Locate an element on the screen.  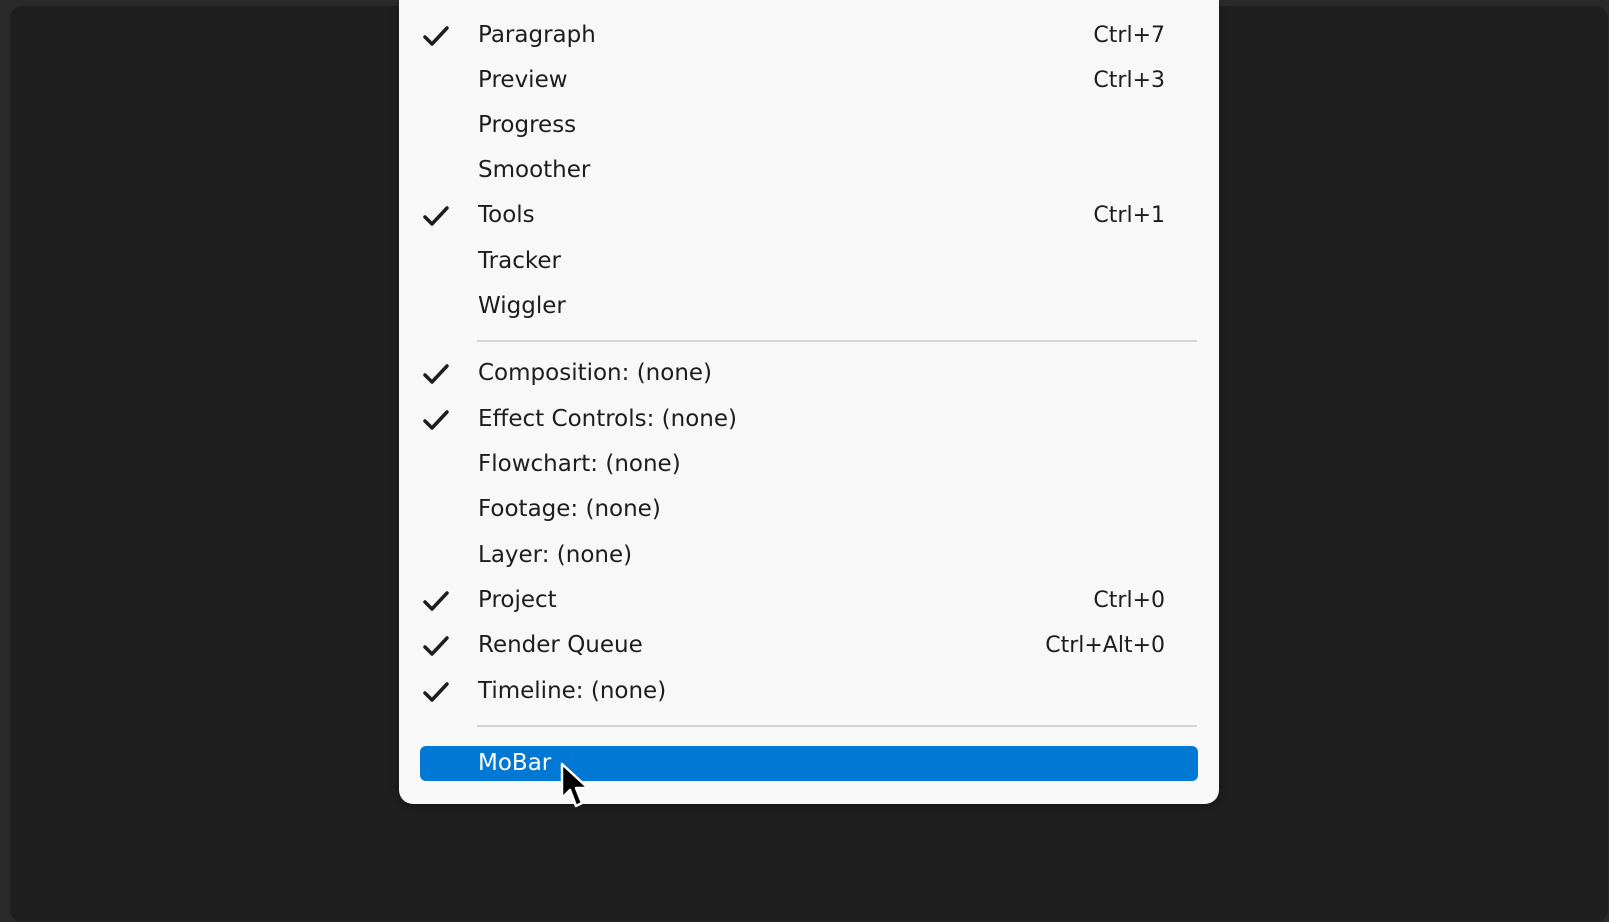
menu-item-label: Render Queue is located at coordinates (560, 645).